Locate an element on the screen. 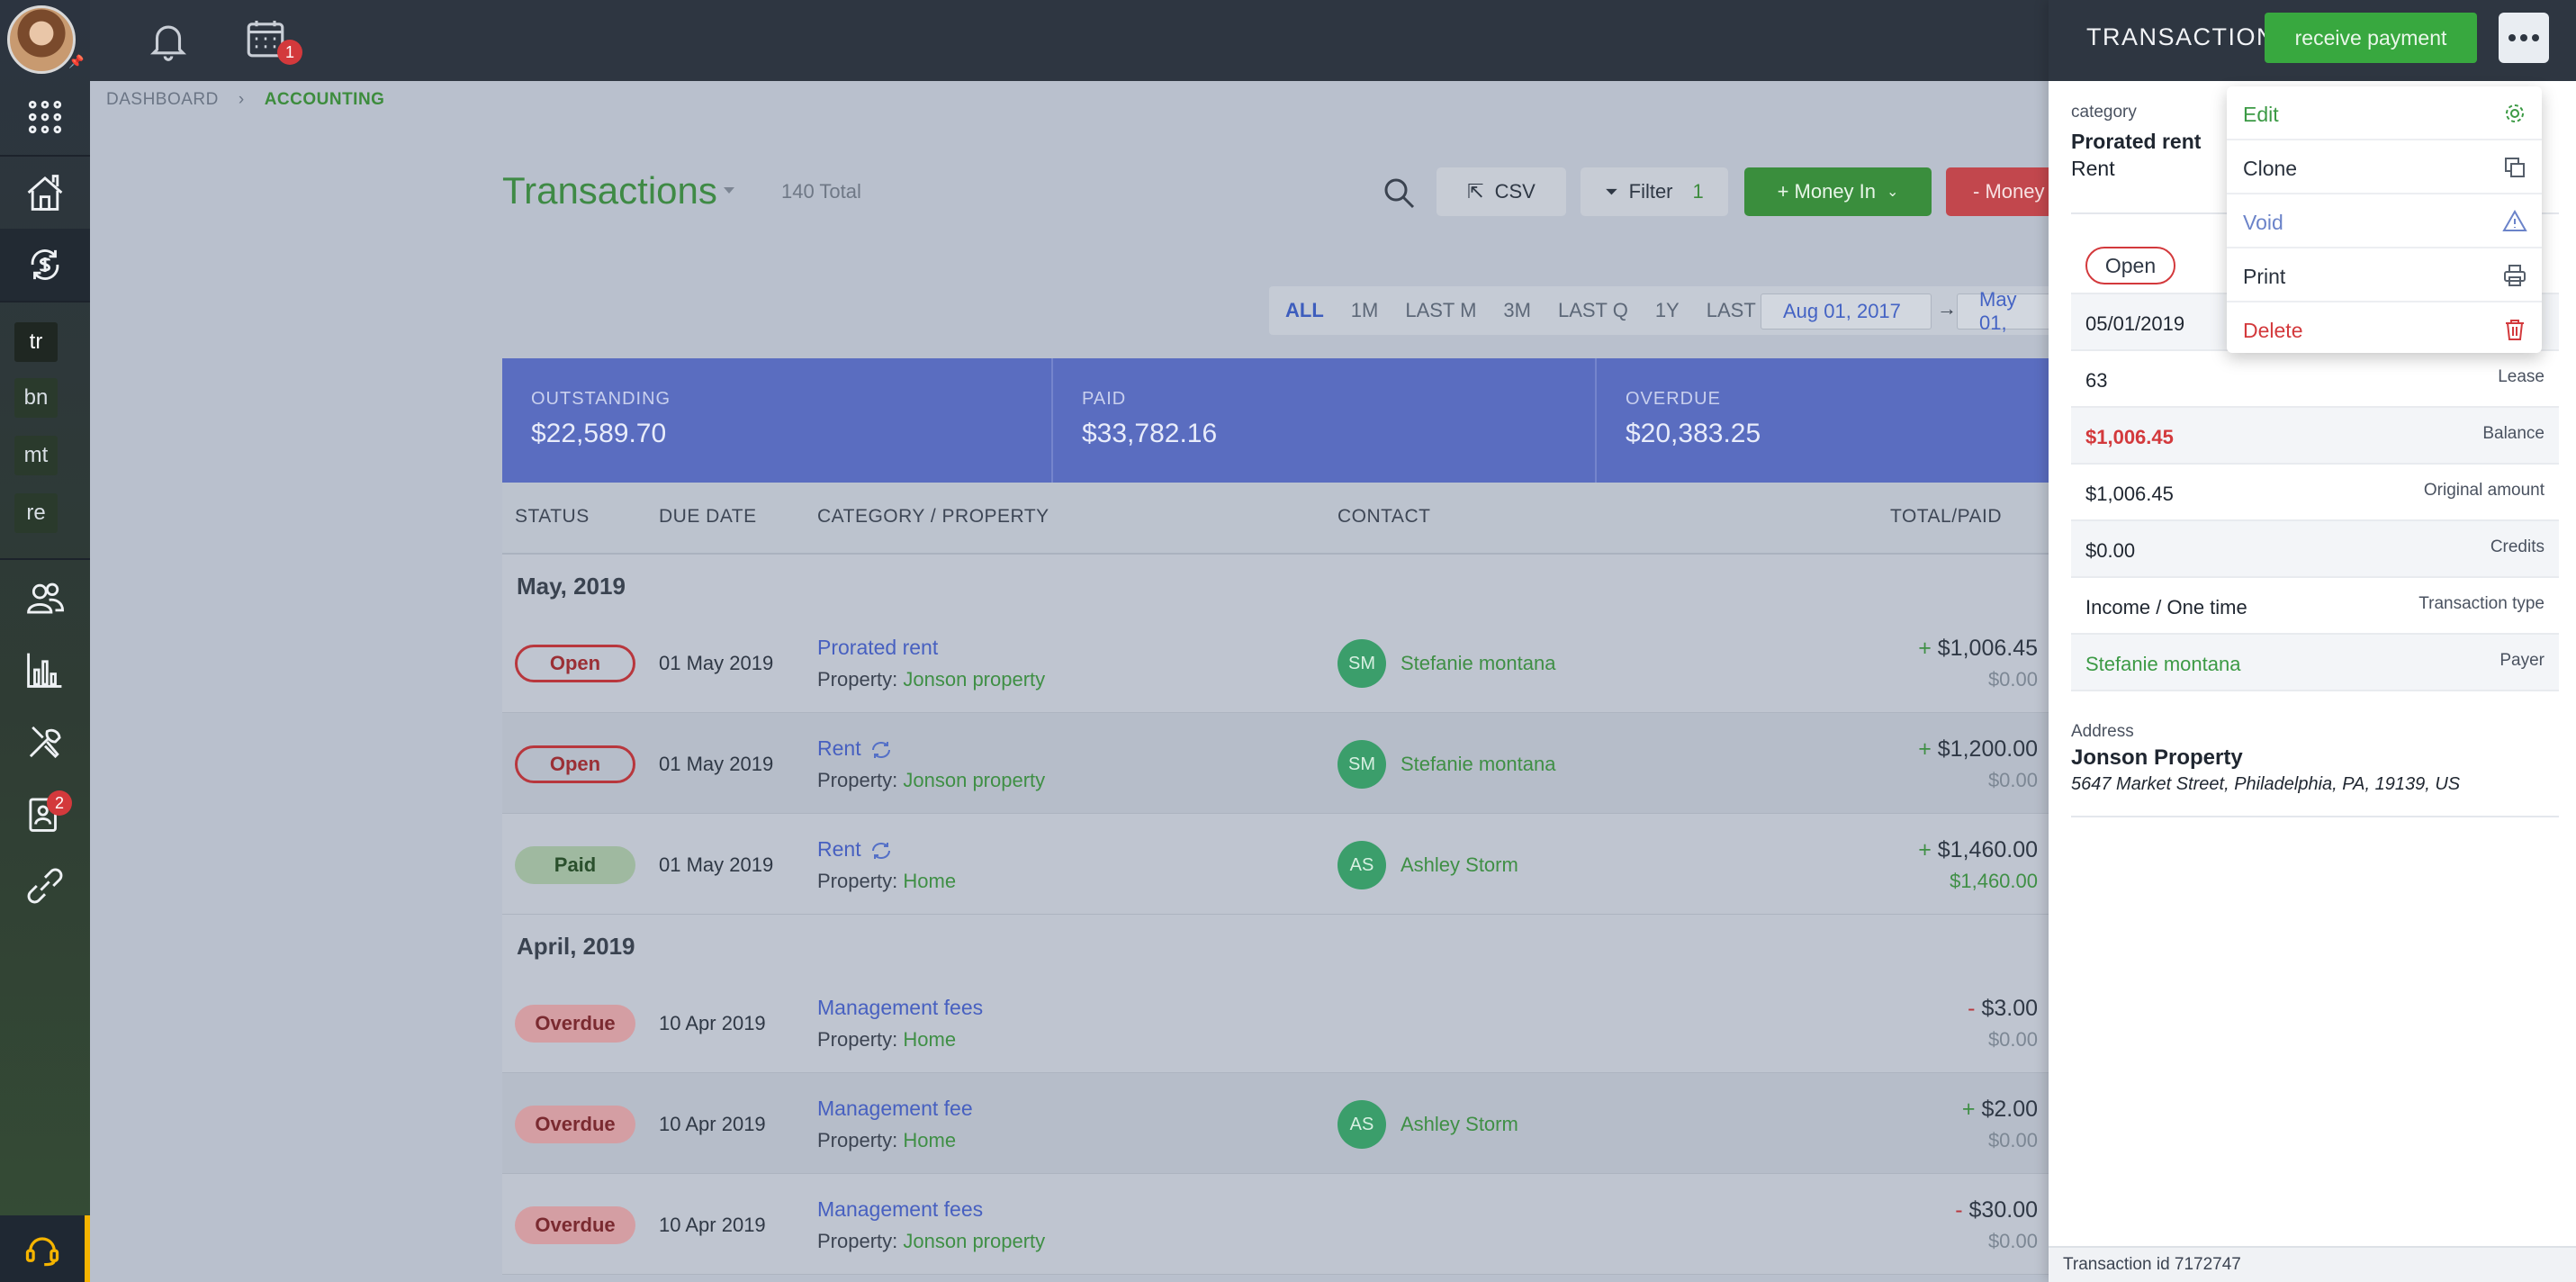 This screenshot has width=2576, height=1282. receive-payment-button: receive payment is located at coordinates (2371, 38).